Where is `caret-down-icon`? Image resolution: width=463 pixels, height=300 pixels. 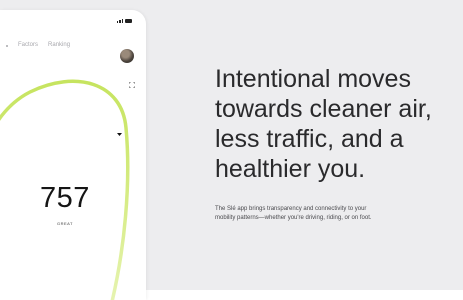
caret-down-icon is located at coordinates (119, 134).